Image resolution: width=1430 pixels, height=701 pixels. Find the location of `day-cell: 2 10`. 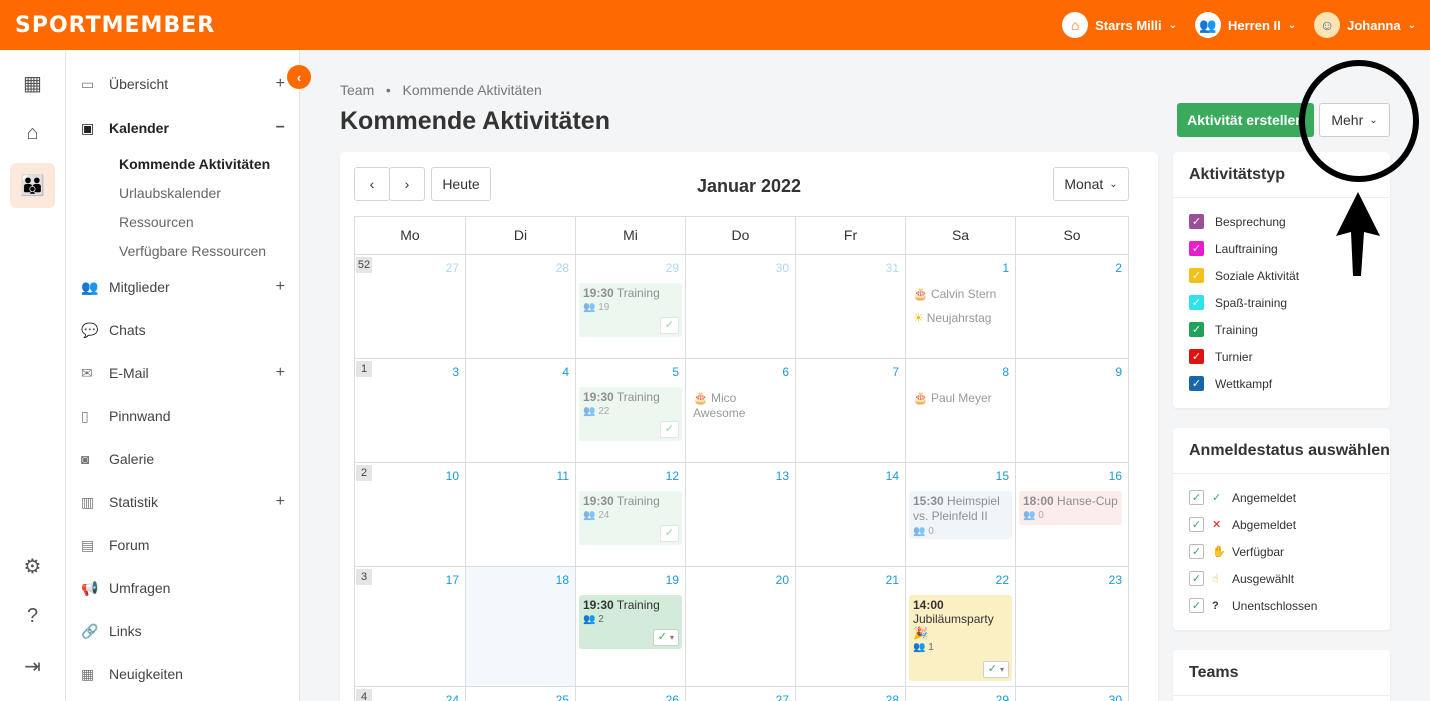

day-cell: 2 10 is located at coordinates (410, 514).